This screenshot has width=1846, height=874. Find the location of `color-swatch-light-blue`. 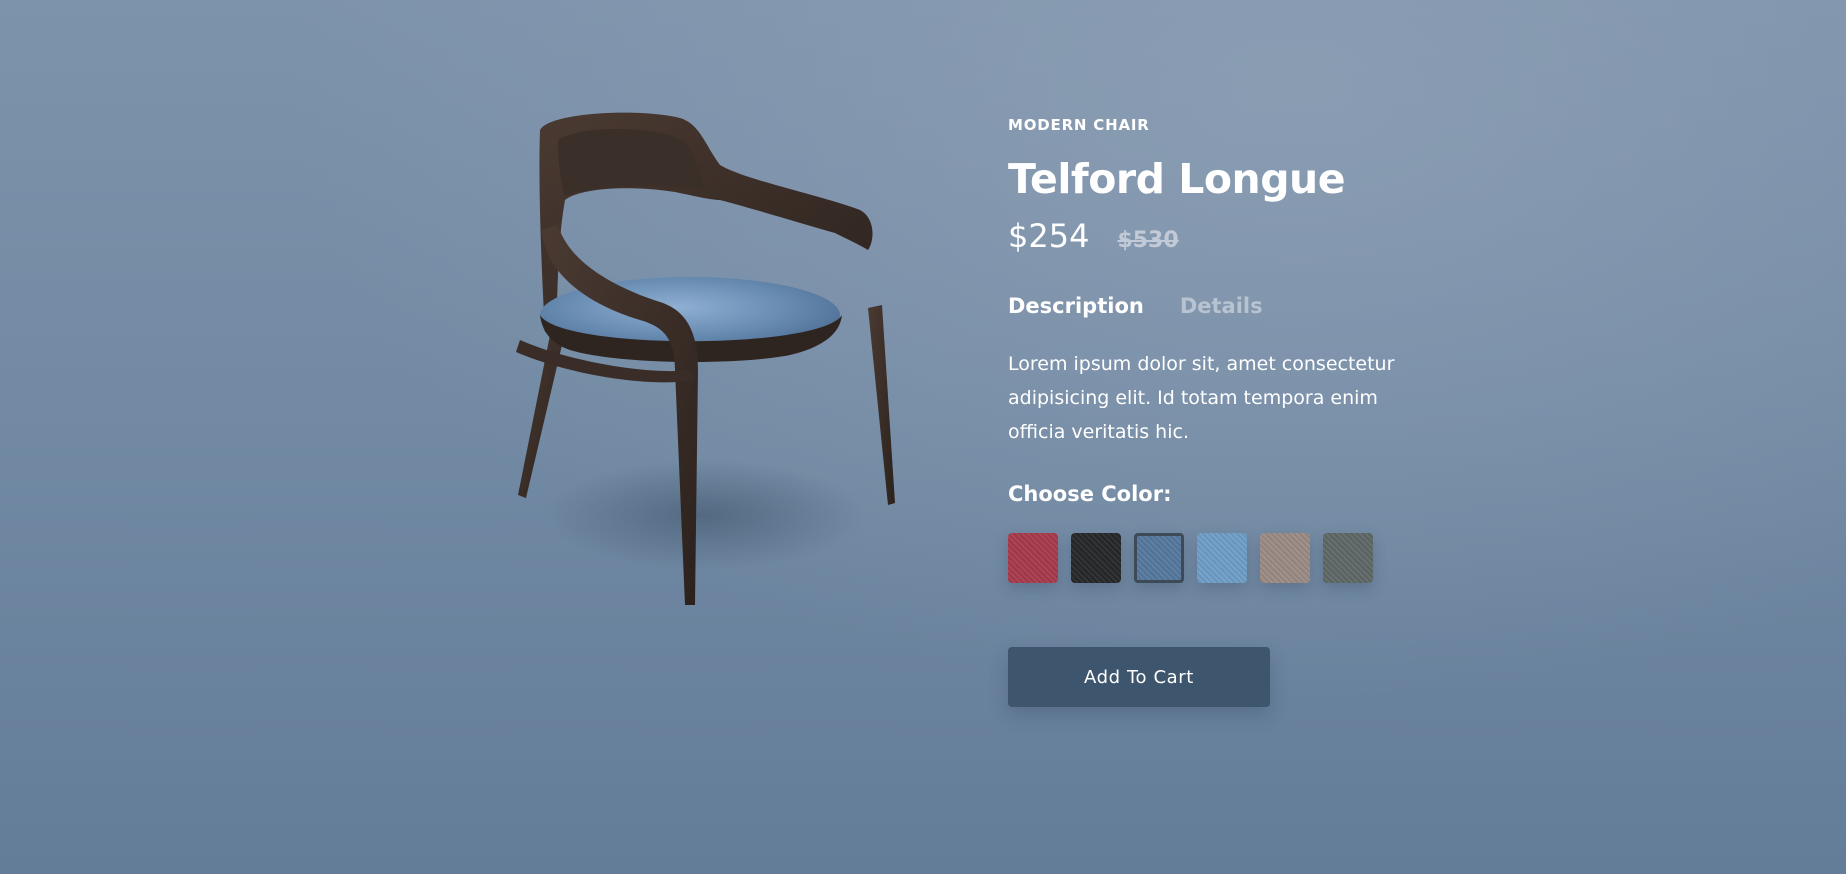

color-swatch-light-blue is located at coordinates (1222, 558).